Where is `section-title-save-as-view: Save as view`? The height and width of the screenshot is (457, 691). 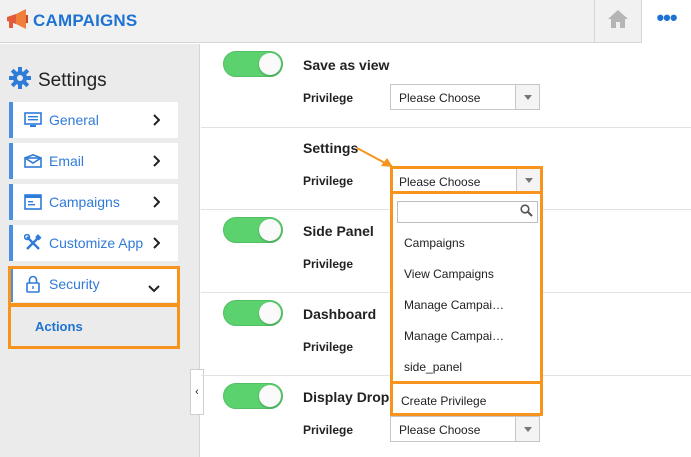
section-title-save-as-view: Save as view is located at coordinates (346, 65).